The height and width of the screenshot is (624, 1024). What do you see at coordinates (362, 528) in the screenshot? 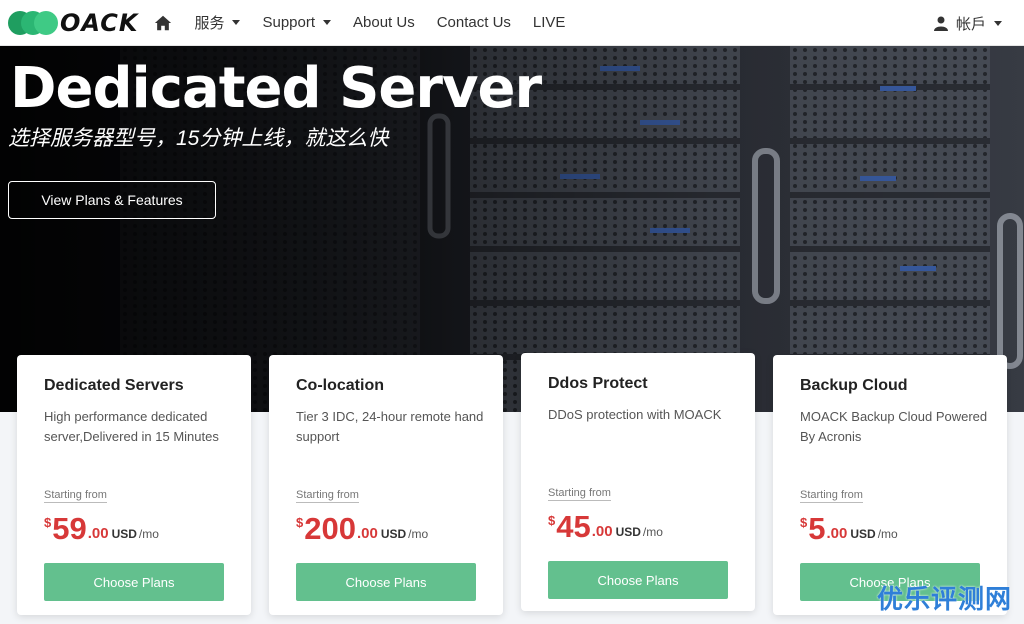
I see `card-price: $ 200 .00 USD /mo` at bounding box center [362, 528].